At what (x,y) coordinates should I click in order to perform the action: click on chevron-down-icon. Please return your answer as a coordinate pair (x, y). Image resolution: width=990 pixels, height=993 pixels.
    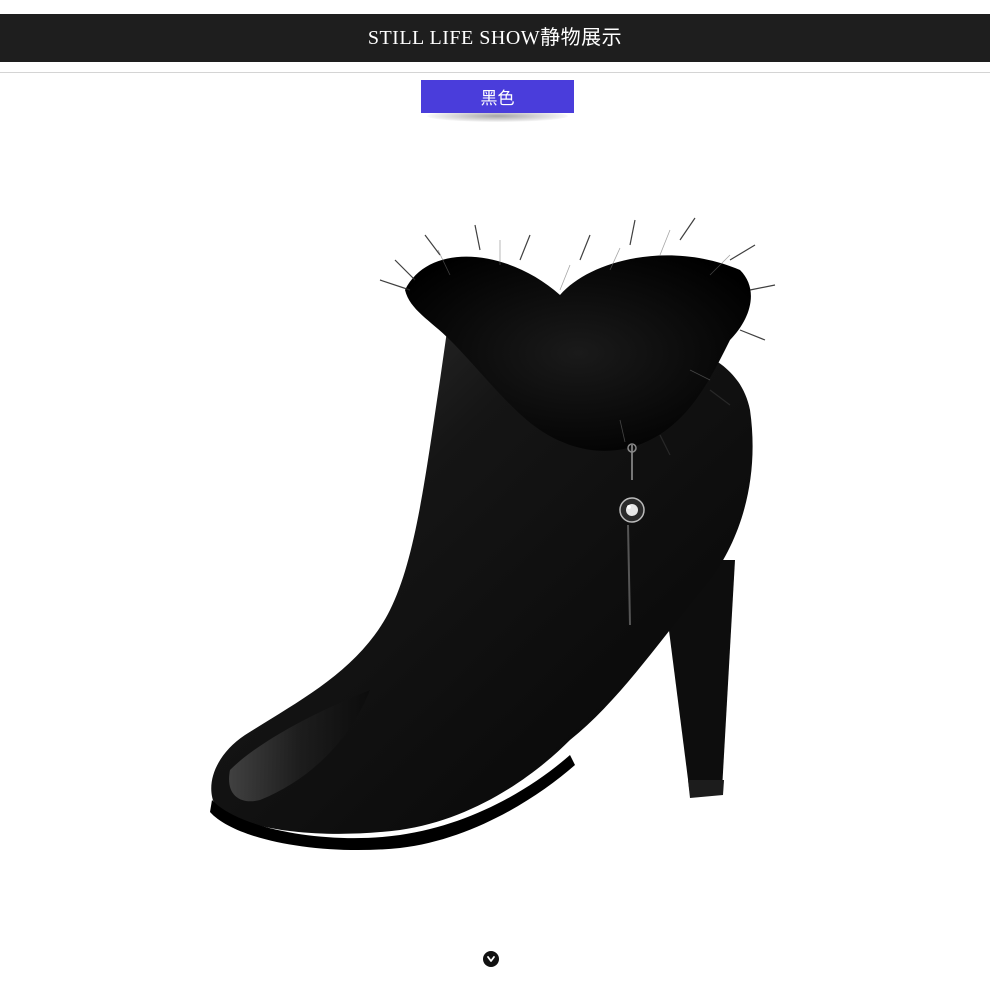
    Looking at the image, I should click on (491, 959).